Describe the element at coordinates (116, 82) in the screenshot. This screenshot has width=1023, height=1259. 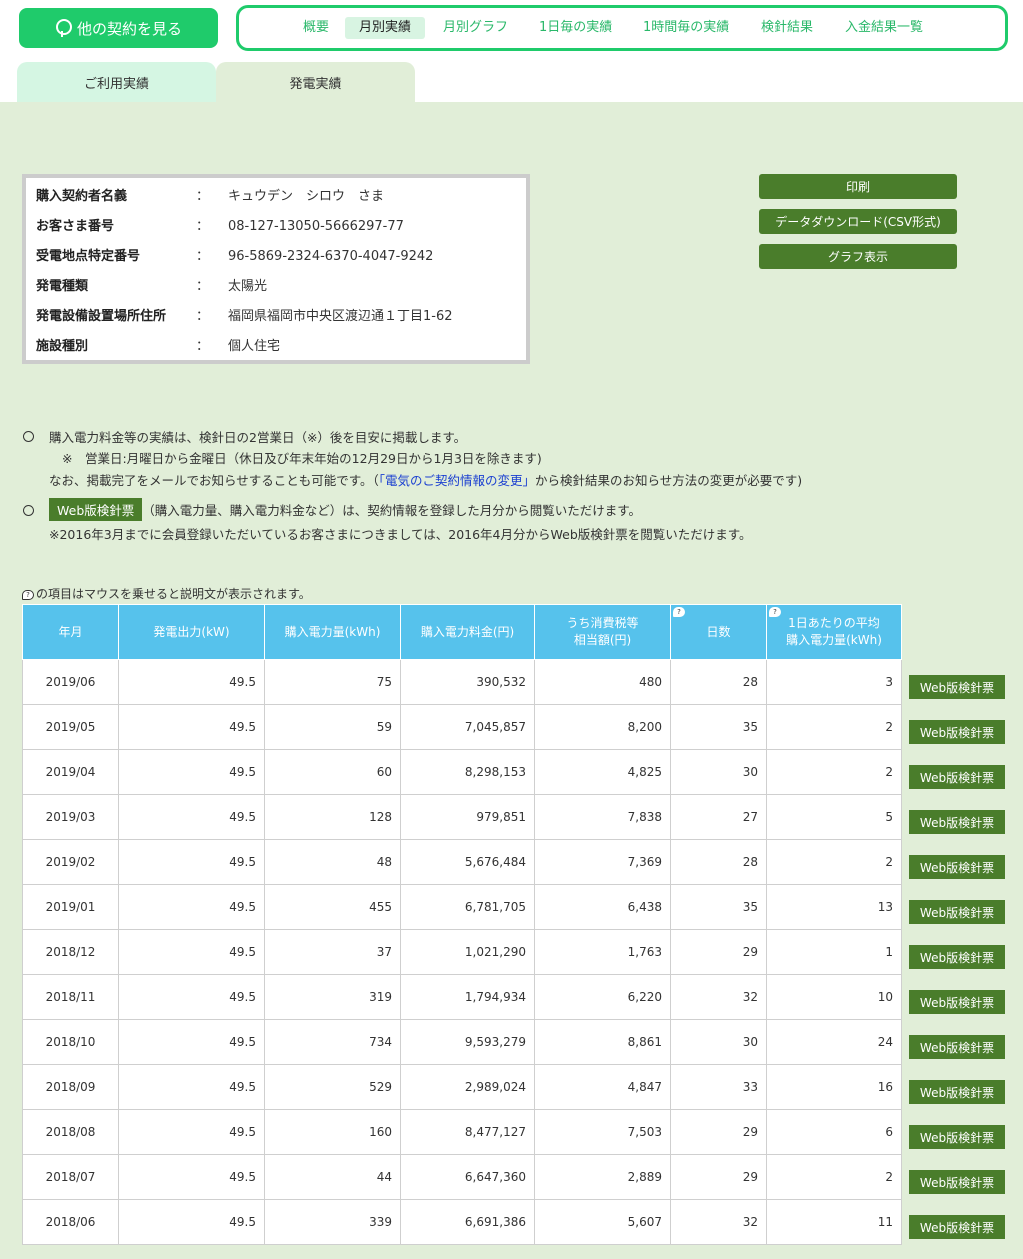
I see `tab-usage: ご利用実績` at that location.